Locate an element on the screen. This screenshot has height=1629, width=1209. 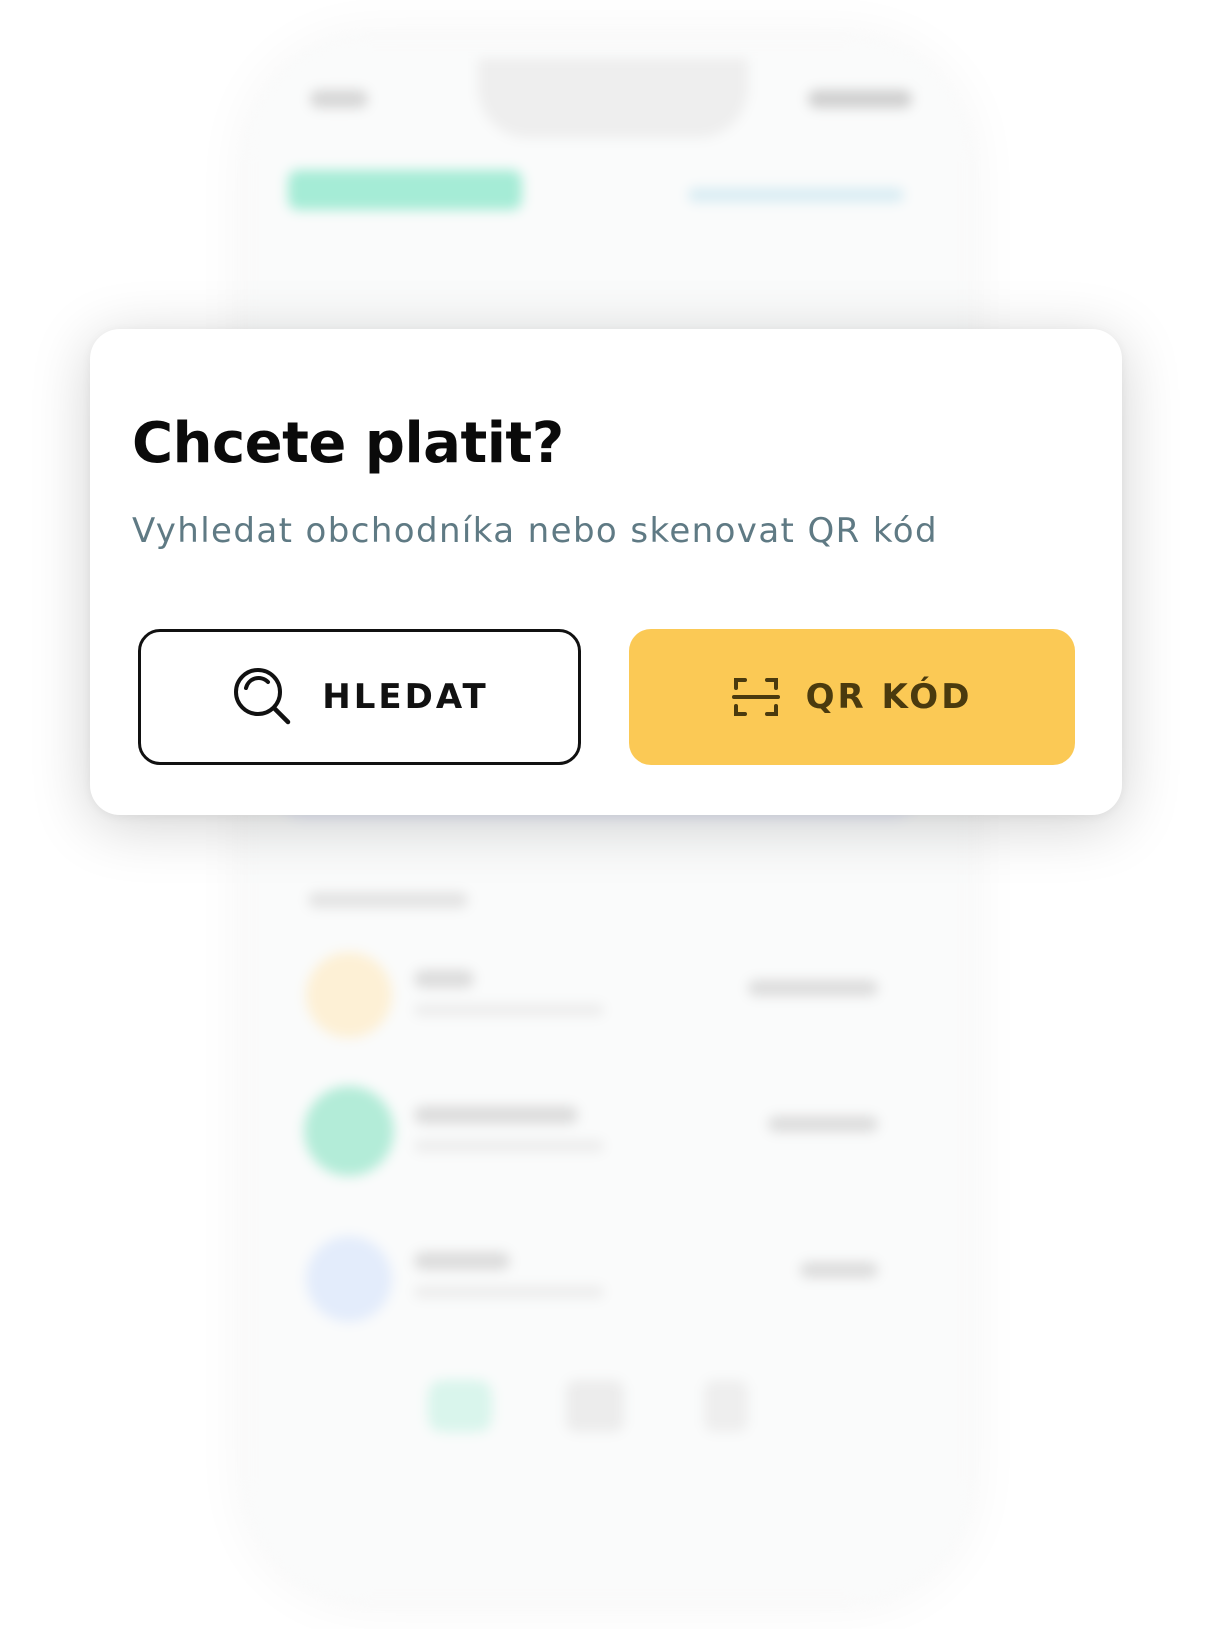
header-link is located at coordinates (796, 195).